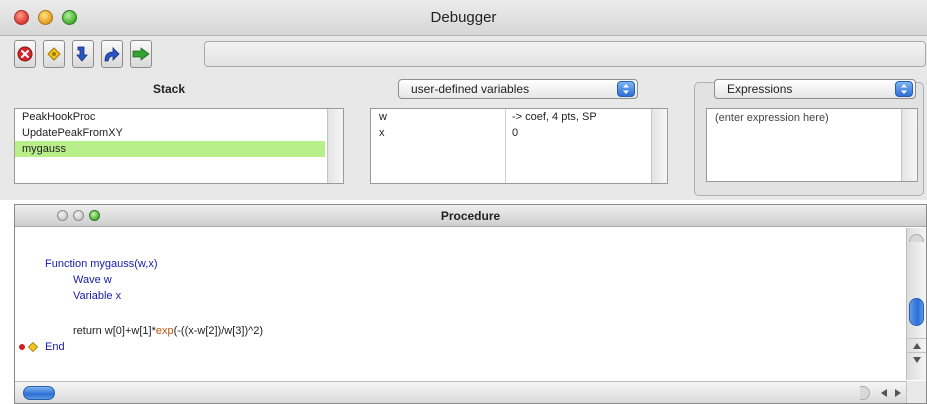 Image resolution: width=927 pixels, height=404 pixels. What do you see at coordinates (92, 280) in the screenshot?
I see `code-line: Wave w` at bounding box center [92, 280].